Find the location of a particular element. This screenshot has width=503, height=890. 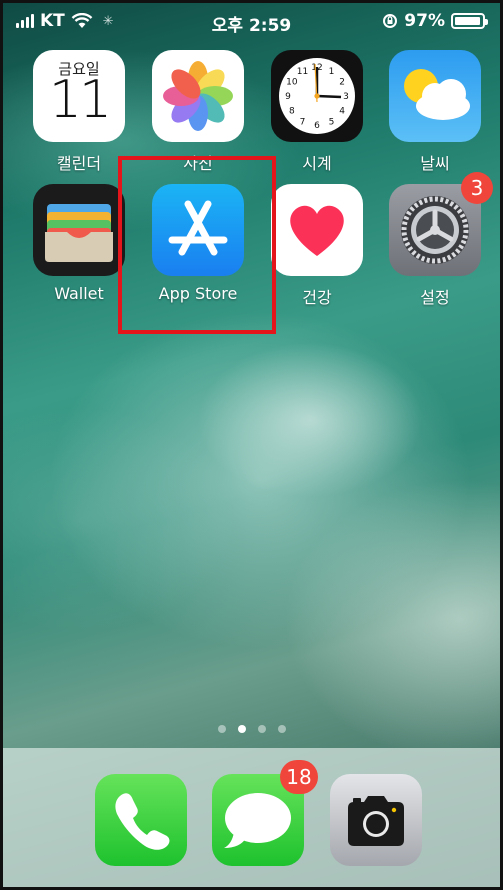

wallet-icon is located at coordinates (79, 230).